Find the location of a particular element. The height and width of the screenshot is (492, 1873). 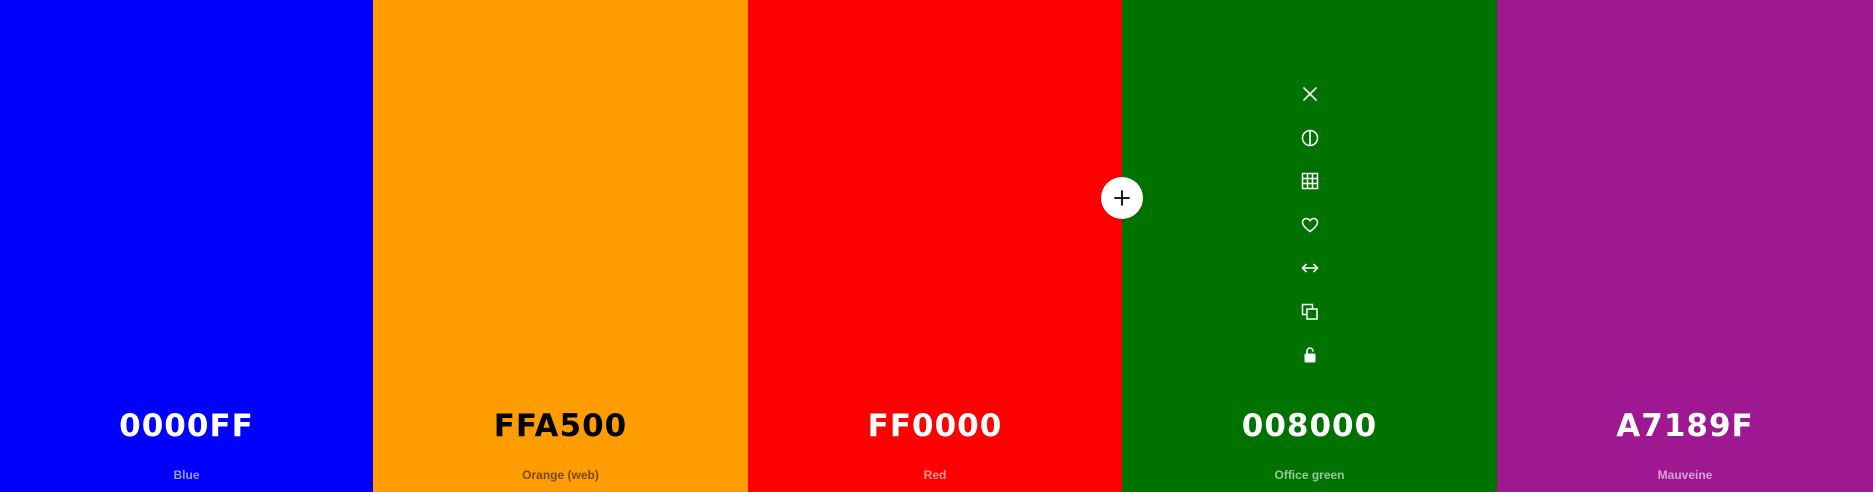

swatch-color-name: Red is located at coordinates (935, 475).